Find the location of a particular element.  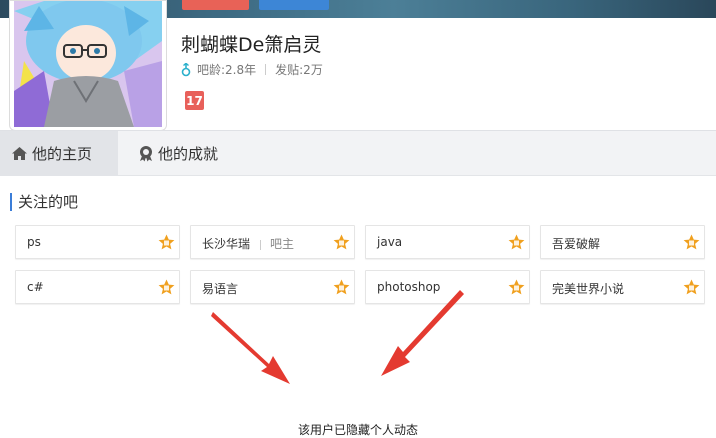

tab-home: 他的主页 is located at coordinates (59, 153).